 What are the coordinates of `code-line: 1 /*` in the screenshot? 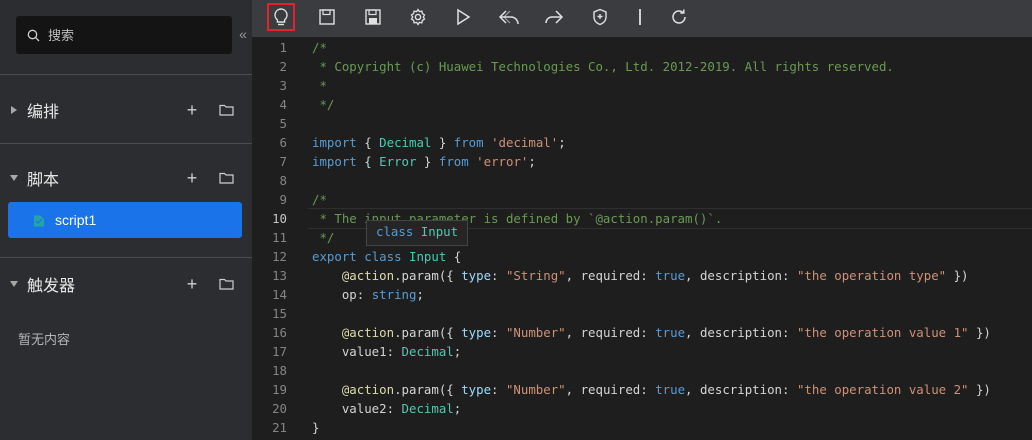 It's located at (642, 47).